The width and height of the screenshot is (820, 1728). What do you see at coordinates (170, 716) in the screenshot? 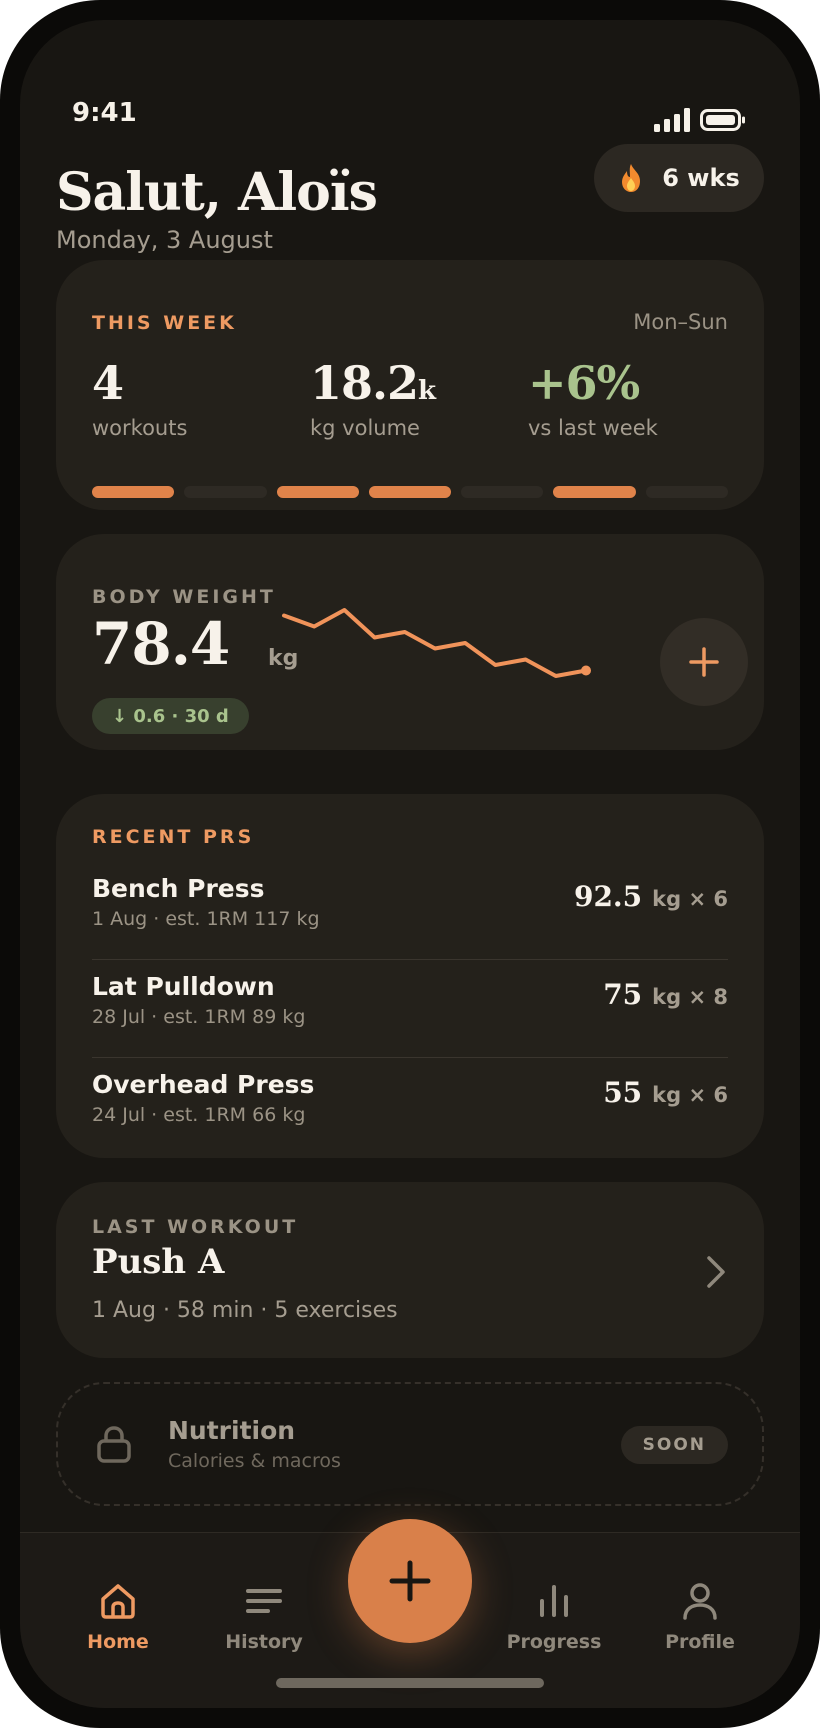
I see `weight-change-badge: ↓ 0.6 · 30 d` at bounding box center [170, 716].